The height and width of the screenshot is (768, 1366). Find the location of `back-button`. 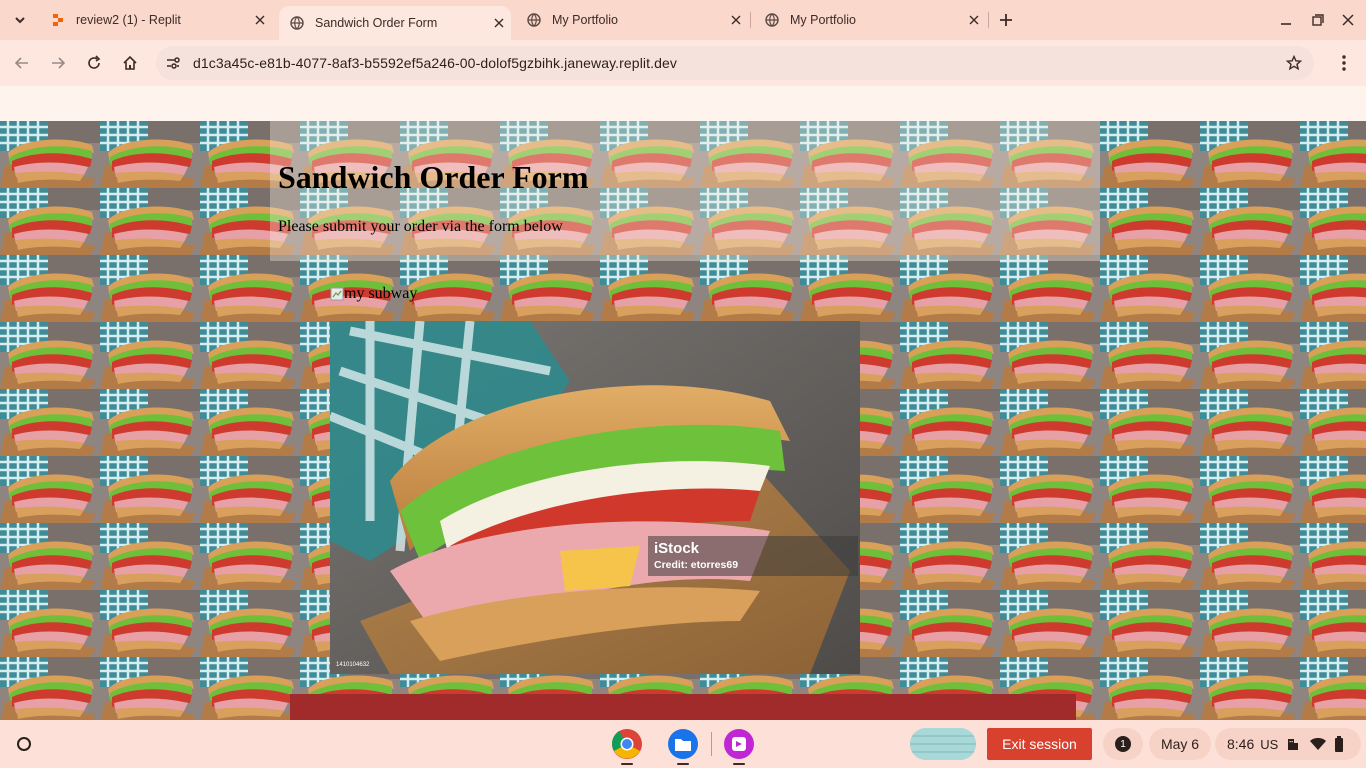

back-button is located at coordinates (22, 63).